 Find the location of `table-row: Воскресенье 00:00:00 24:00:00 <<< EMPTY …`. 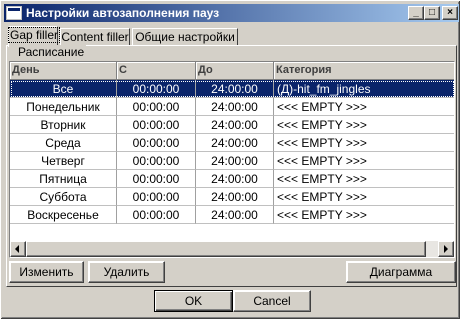

table-row: Воскресенье 00:00:00 24:00:00 <<< EMPTY … is located at coordinates (232, 215).